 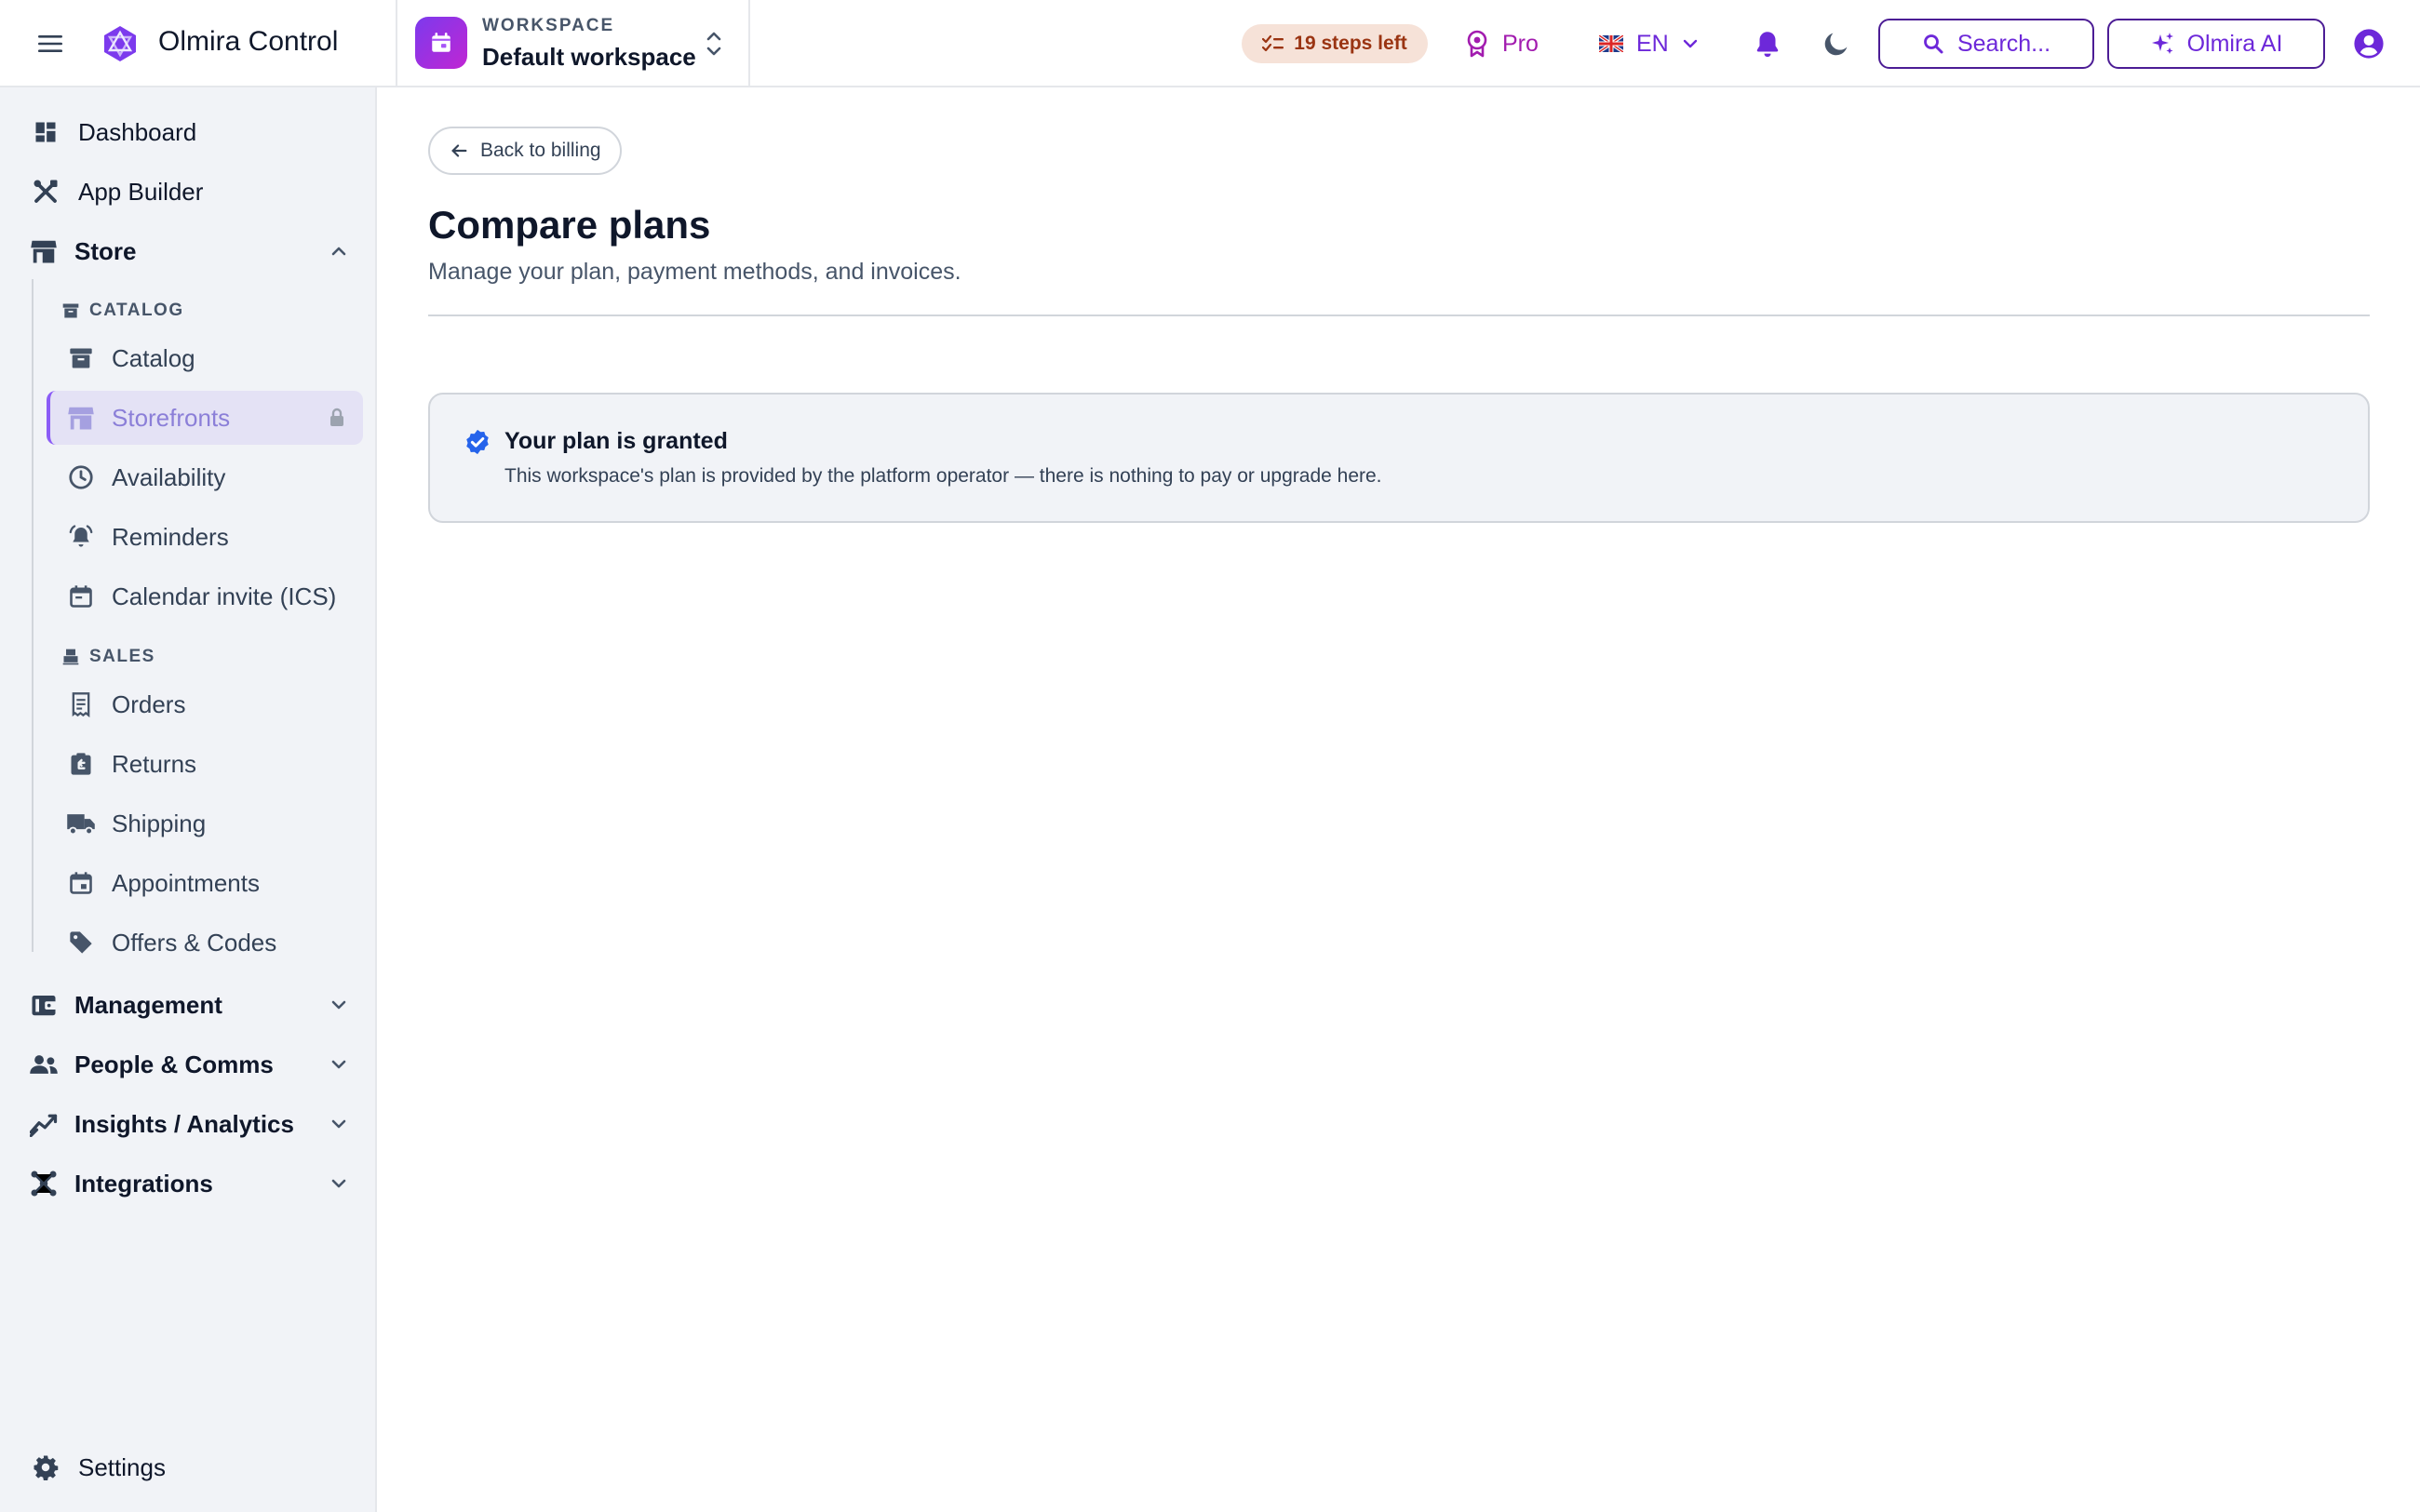 What do you see at coordinates (589, 57) in the screenshot?
I see `workspace-name: Default workspace` at bounding box center [589, 57].